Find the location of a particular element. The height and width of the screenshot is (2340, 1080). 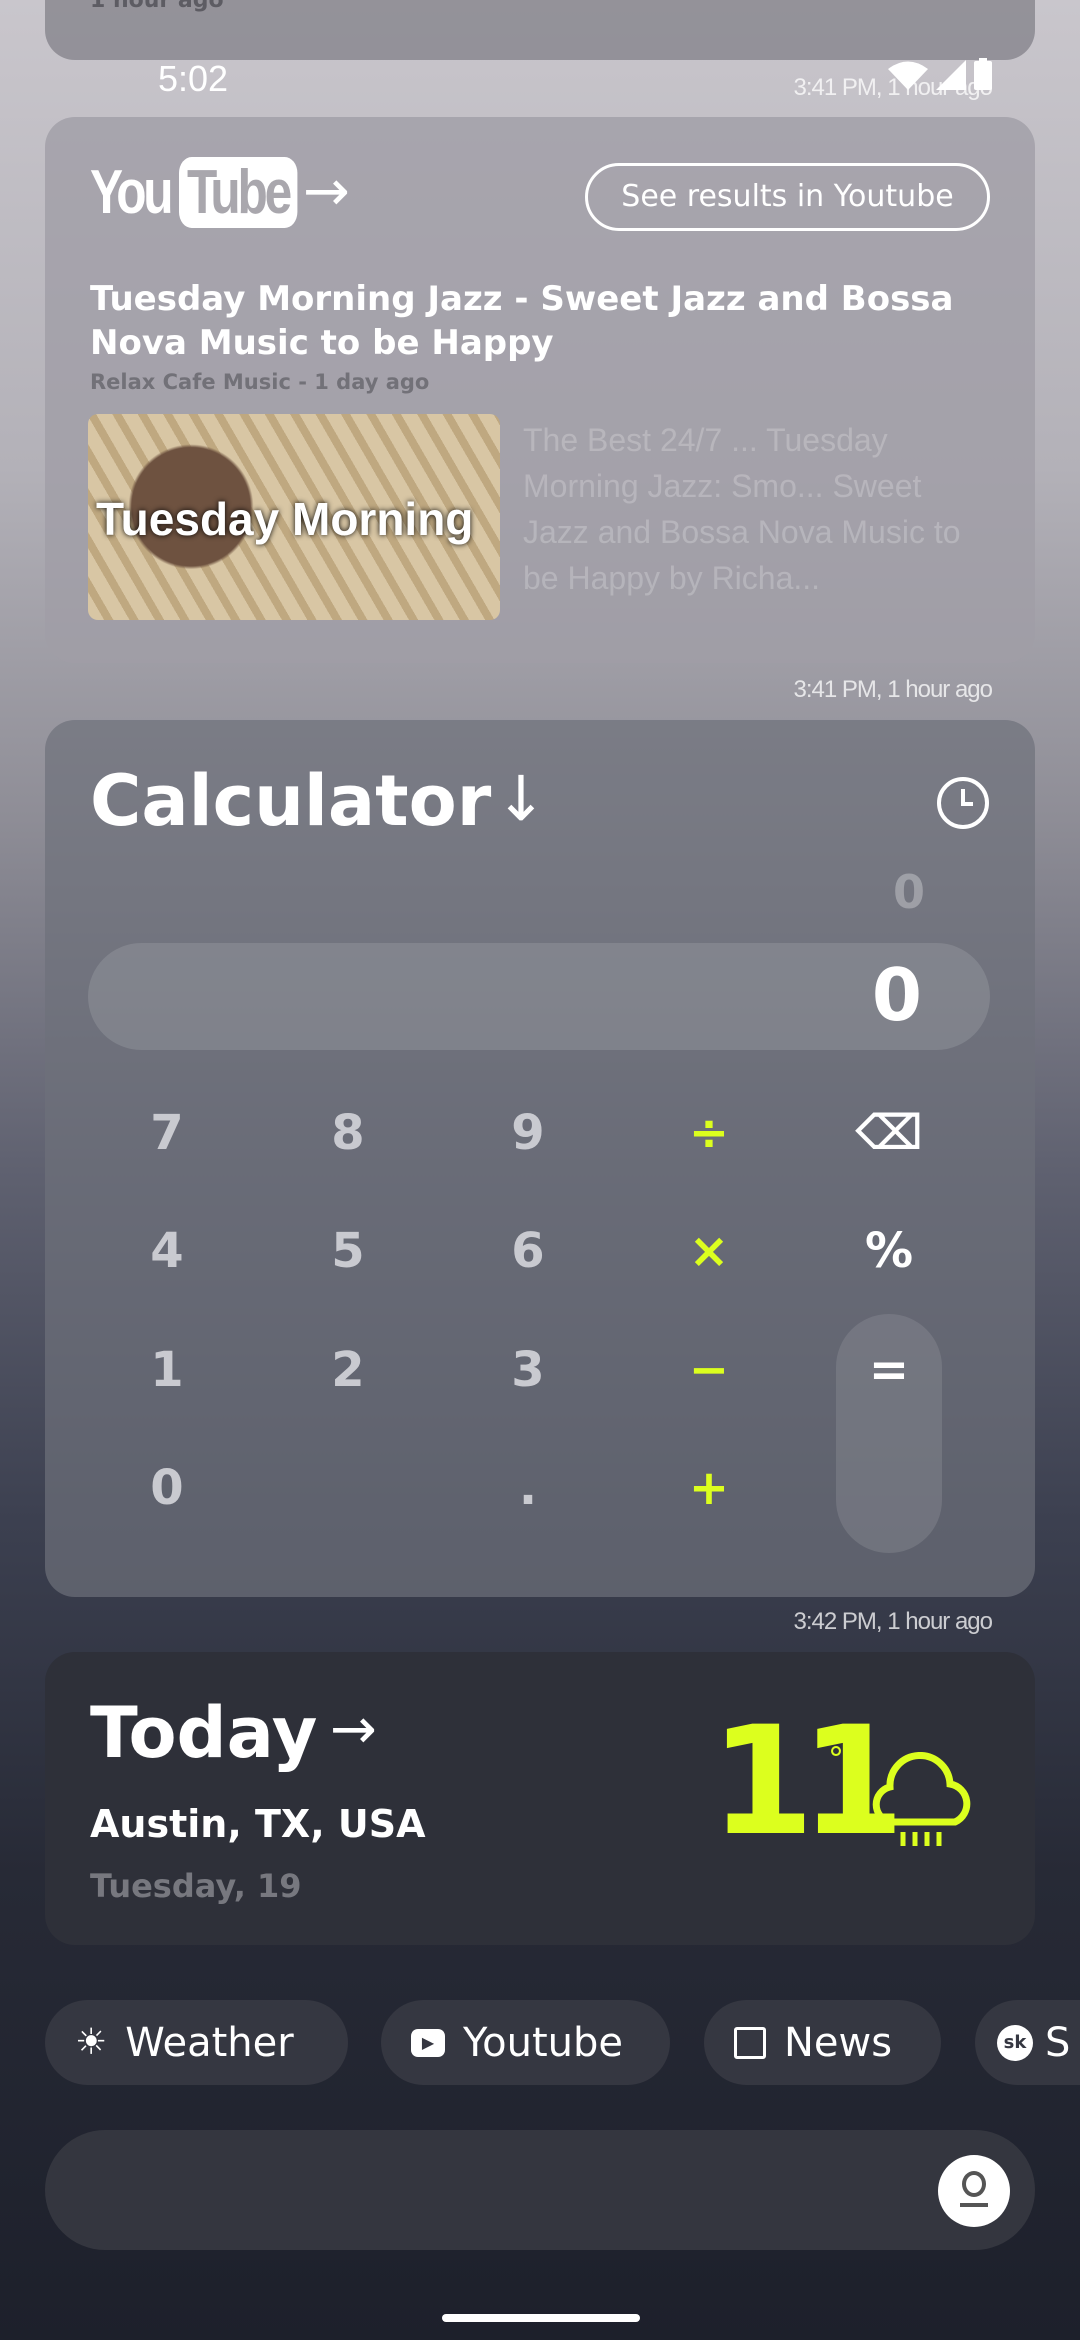

key-4: 4 is located at coordinates (167, 1251).